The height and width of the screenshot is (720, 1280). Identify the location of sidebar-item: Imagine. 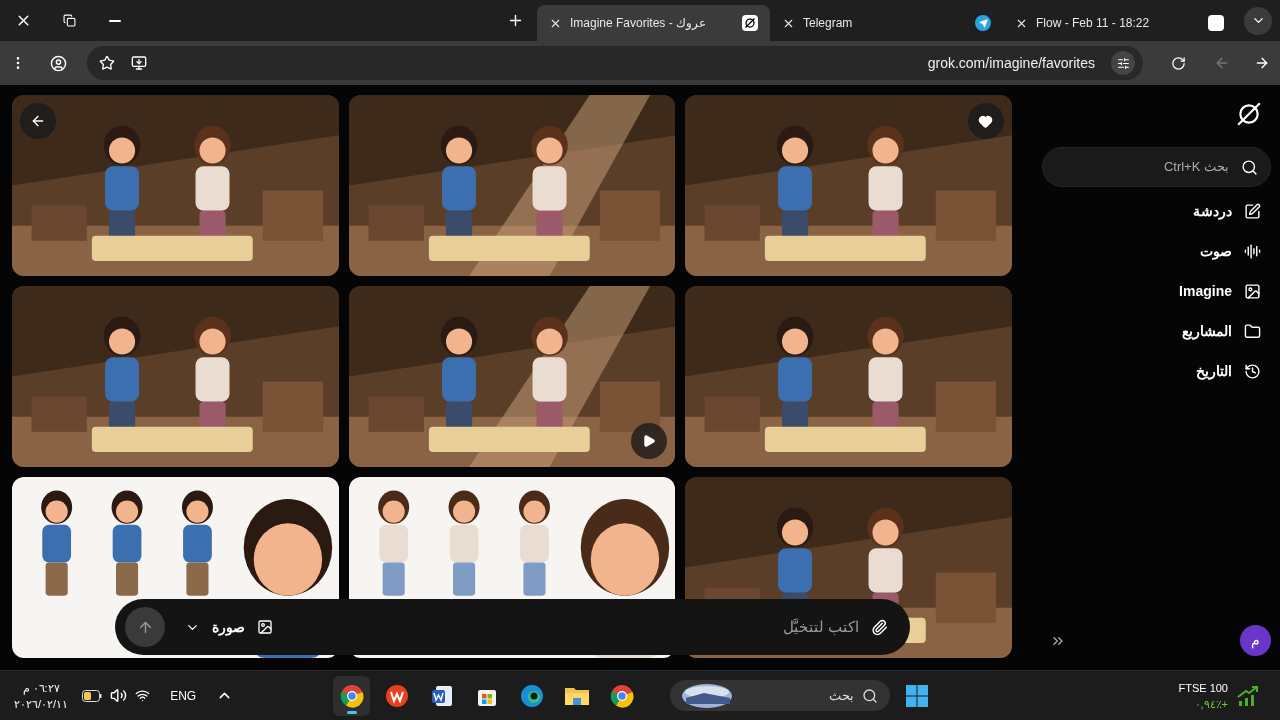
(1205, 291).